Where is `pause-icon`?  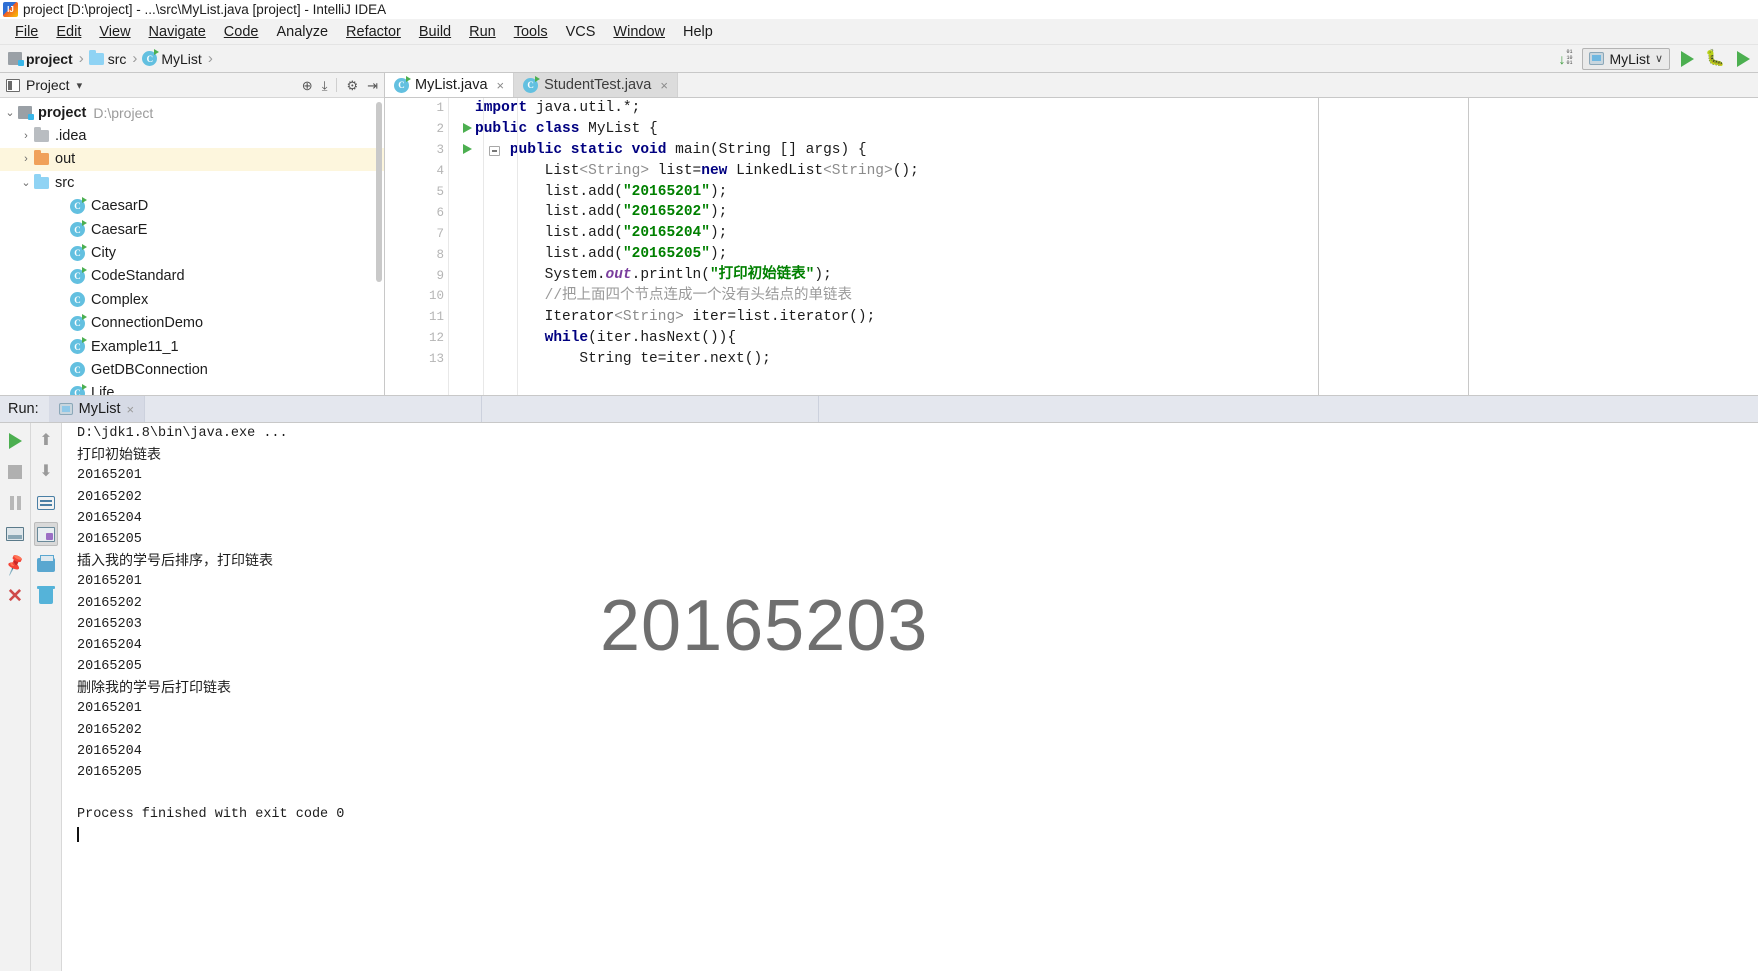 pause-icon is located at coordinates (15, 503).